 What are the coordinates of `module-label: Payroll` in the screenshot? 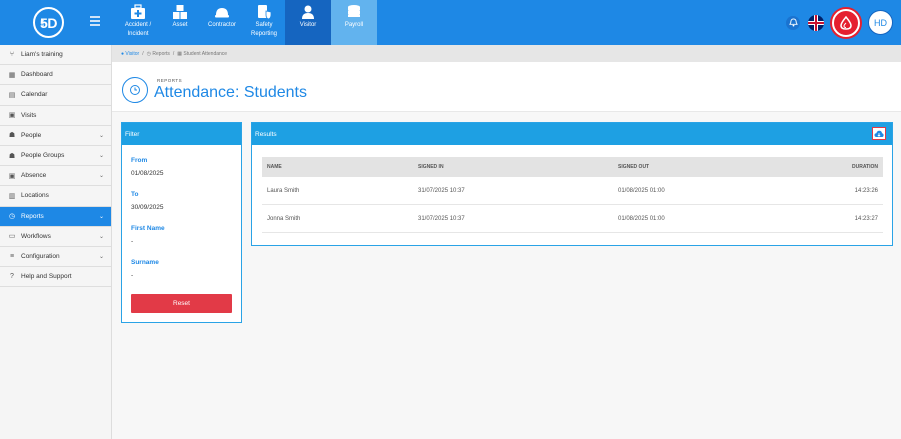 It's located at (354, 25).